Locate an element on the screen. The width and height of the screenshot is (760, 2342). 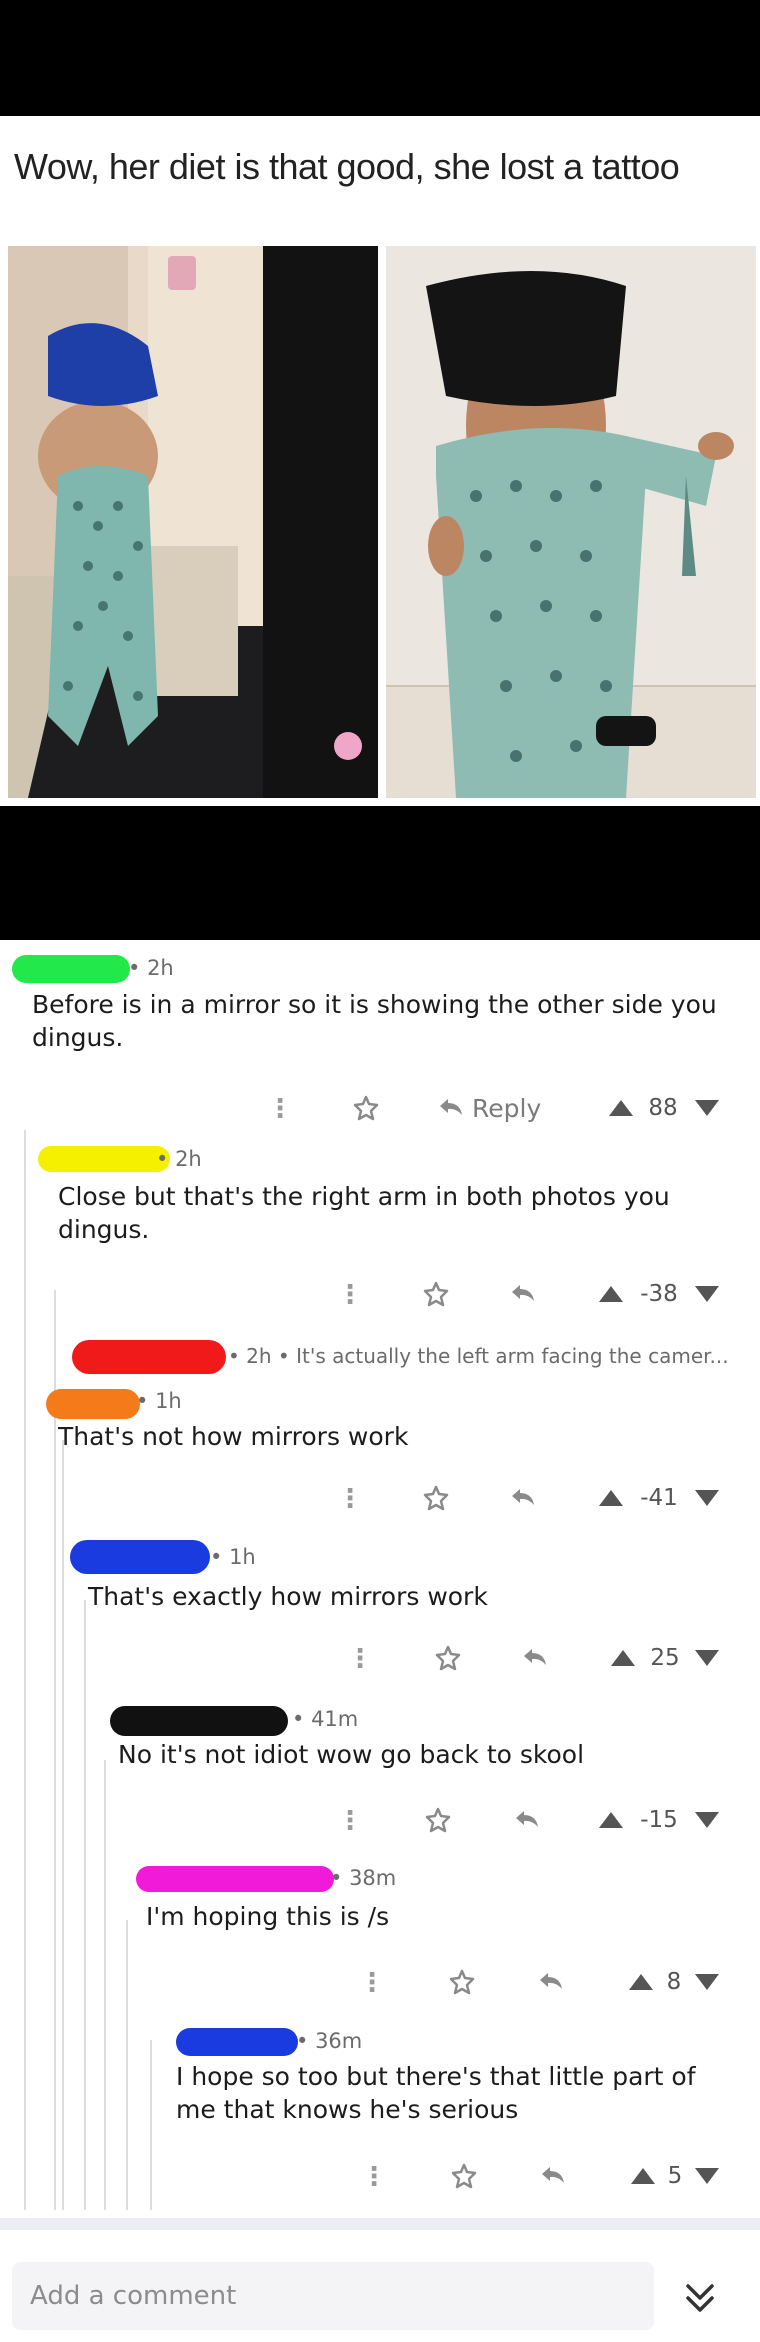
vote-score: -38 is located at coordinates (659, 1294).